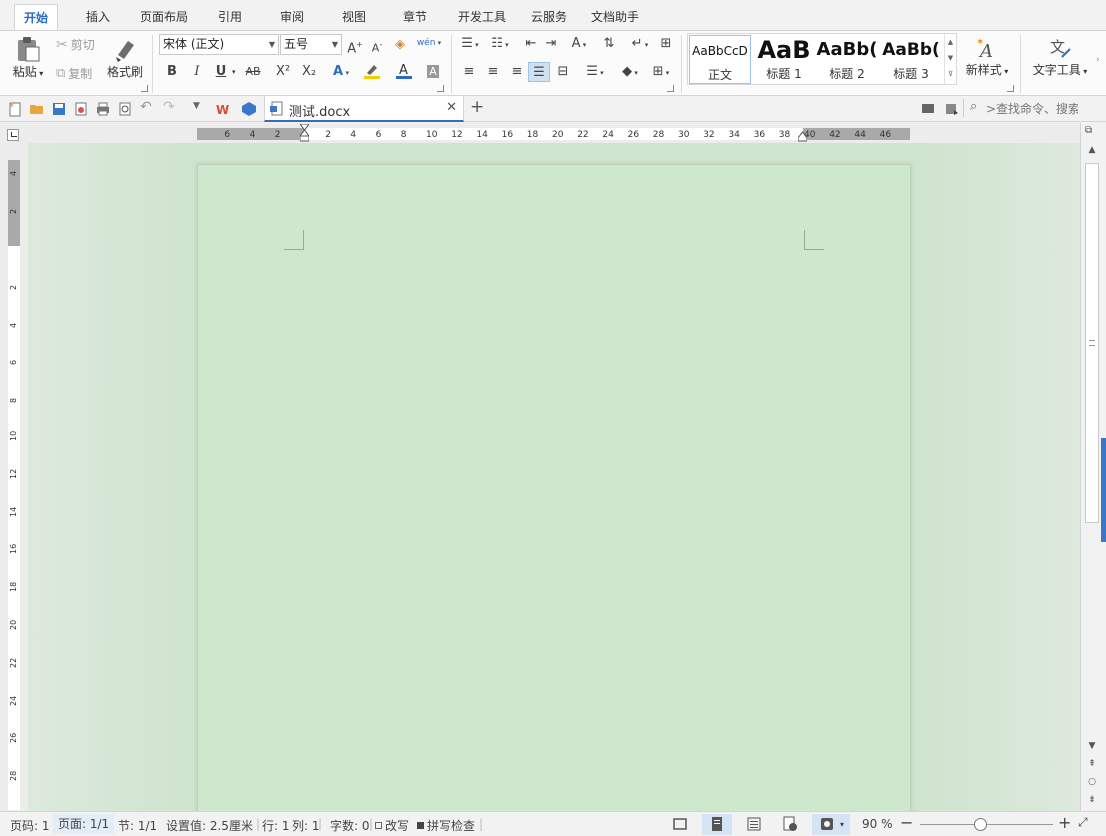 The height and width of the screenshot is (836, 1106). I want to click on cloud-icon, so click(249, 109).